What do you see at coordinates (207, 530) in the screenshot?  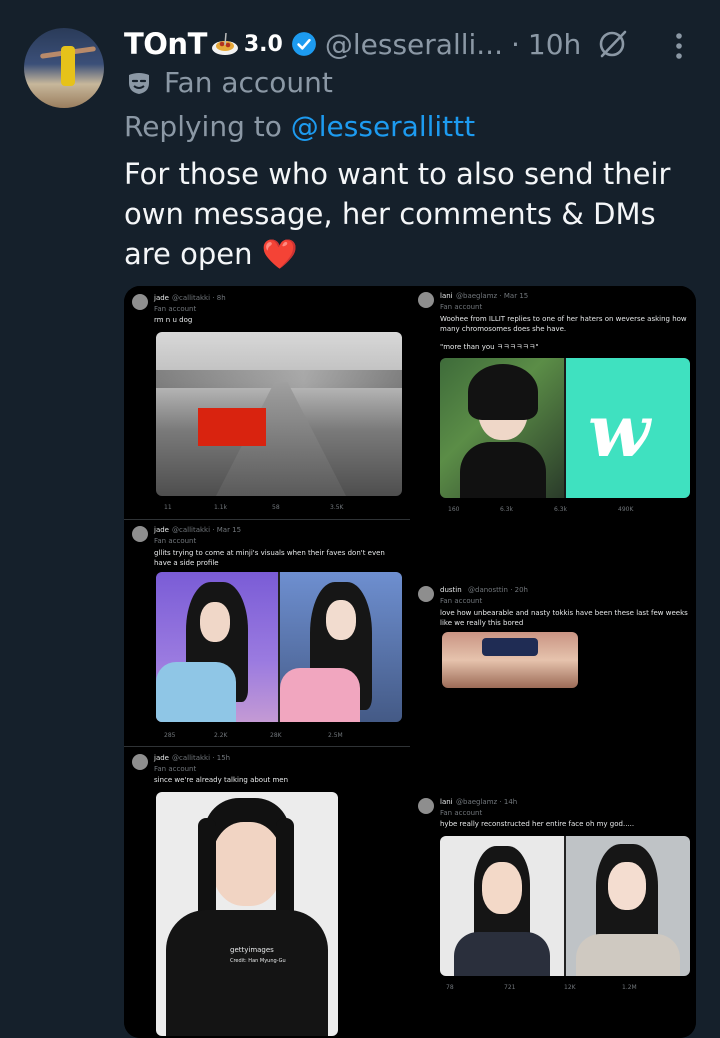 I see `embedded-handle: @callitakki · Mar 15` at bounding box center [207, 530].